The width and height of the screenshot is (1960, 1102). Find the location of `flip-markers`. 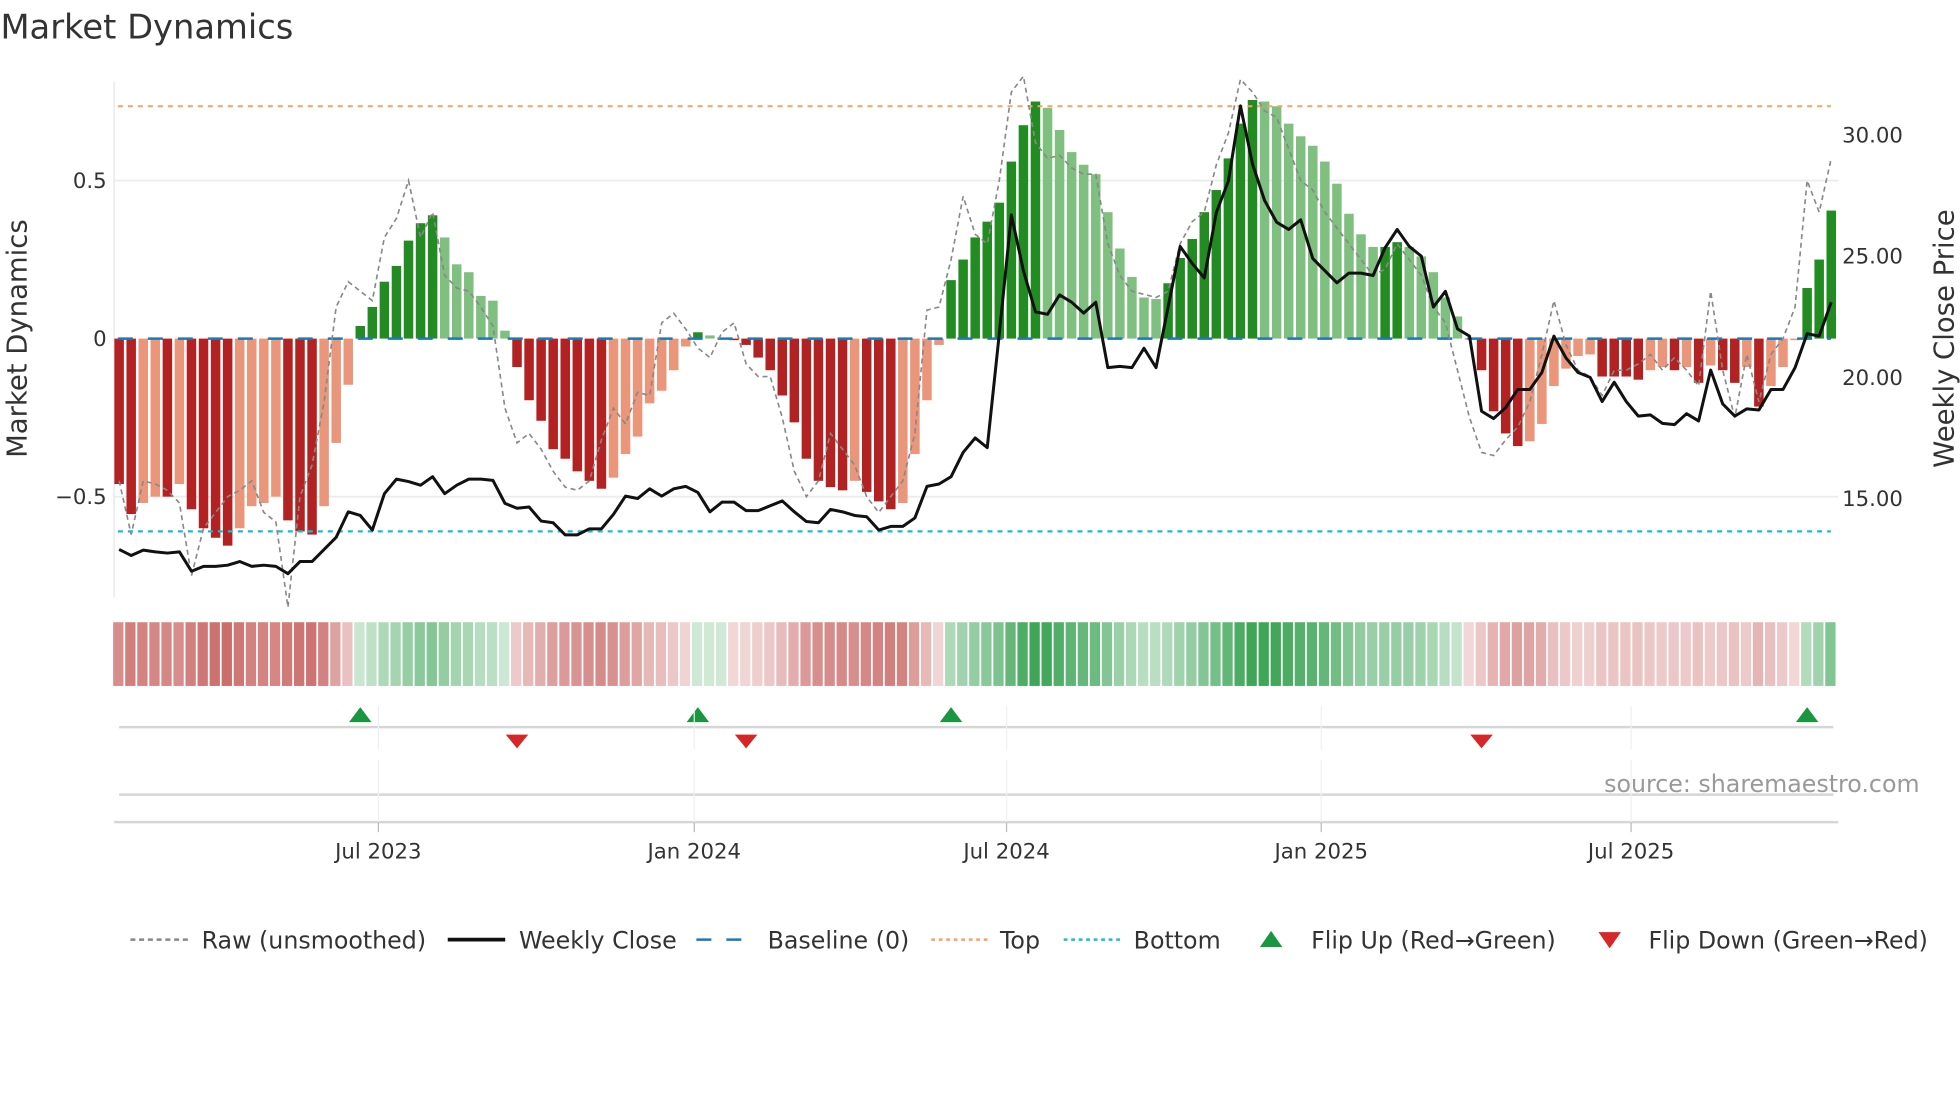

flip-markers is located at coordinates (976, 728).